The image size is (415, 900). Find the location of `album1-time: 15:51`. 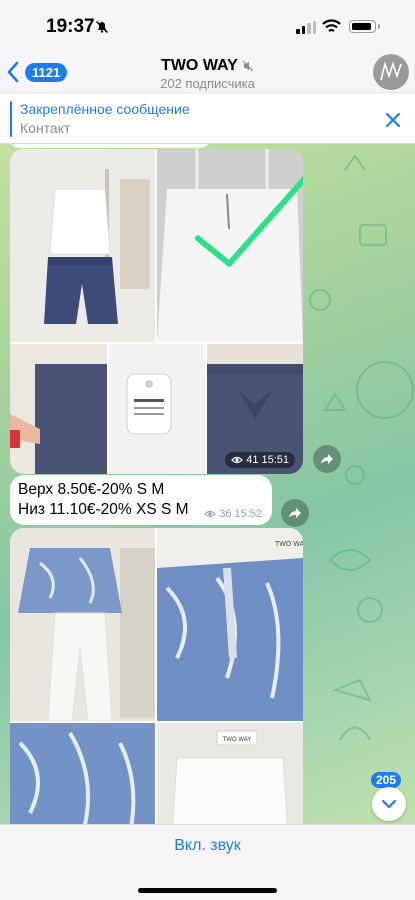

album1-time: 15:51 is located at coordinates (275, 460).